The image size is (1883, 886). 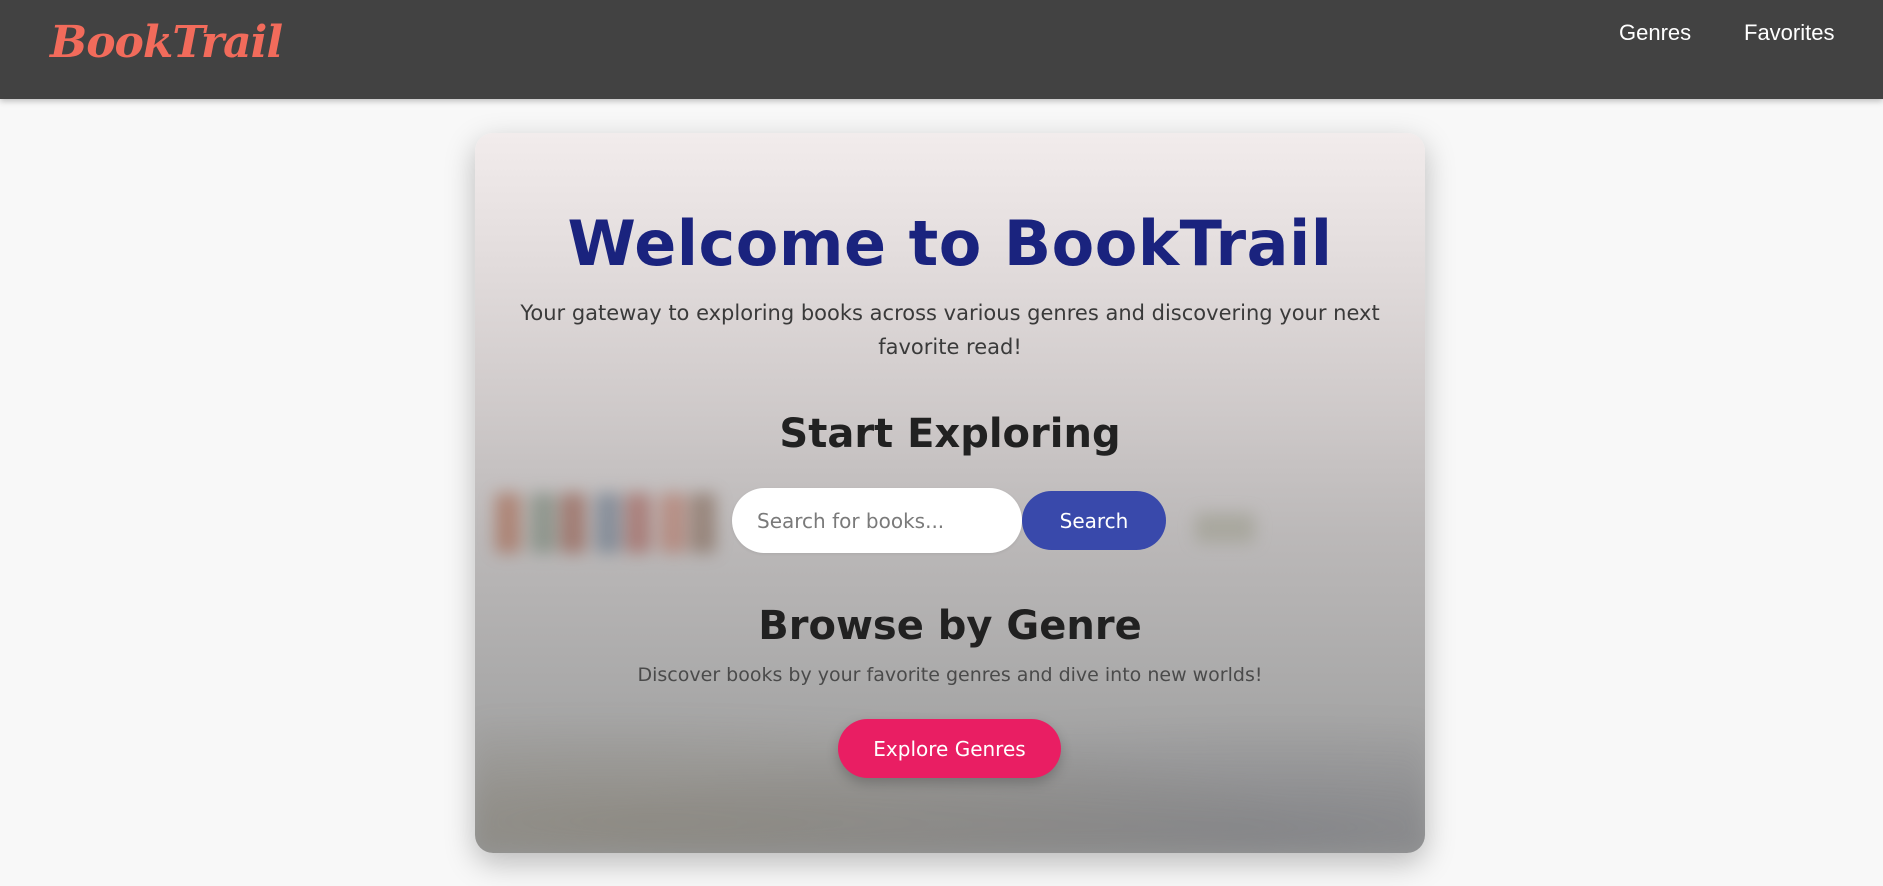 I want to click on top-navbar: BookTrail Genres Favorites, so click(x=941, y=49).